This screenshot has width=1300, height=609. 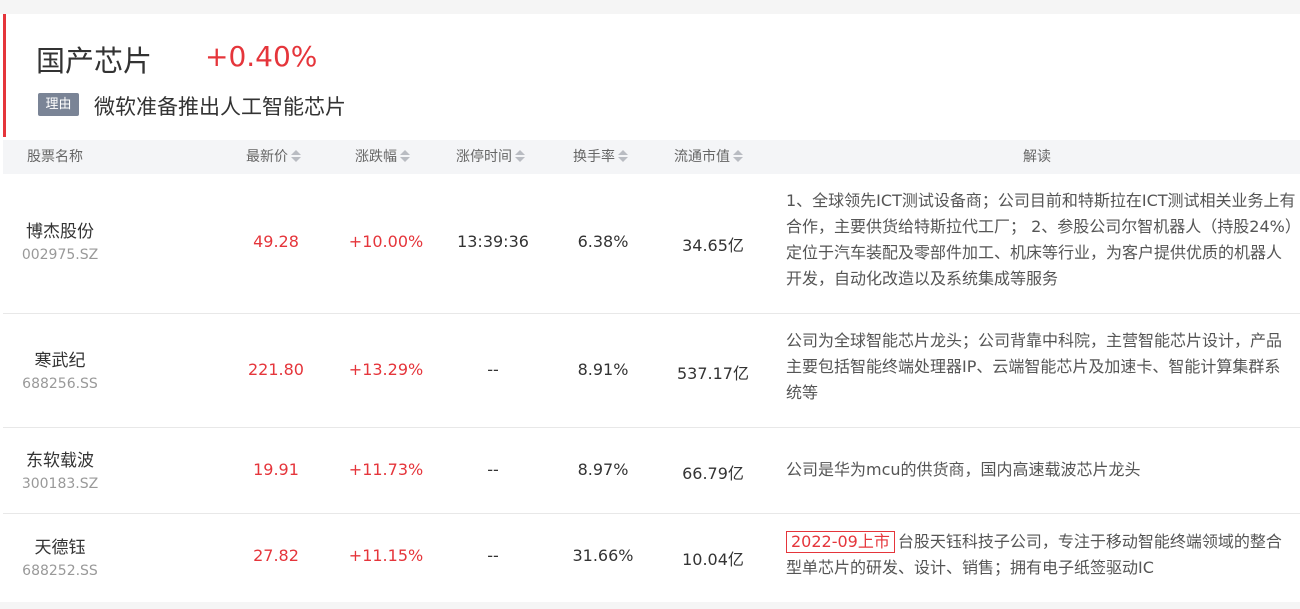 What do you see at coordinates (261, 56) in the screenshot?
I see `sector-change: +0.40%` at bounding box center [261, 56].